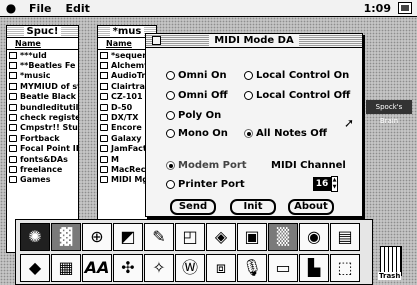 This screenshot has width=417, height=285. What do you see at coordinates (206, 165) in the screenshot?
I see `modem-port-radio: Modem Port` at bounding box center [206, 165].